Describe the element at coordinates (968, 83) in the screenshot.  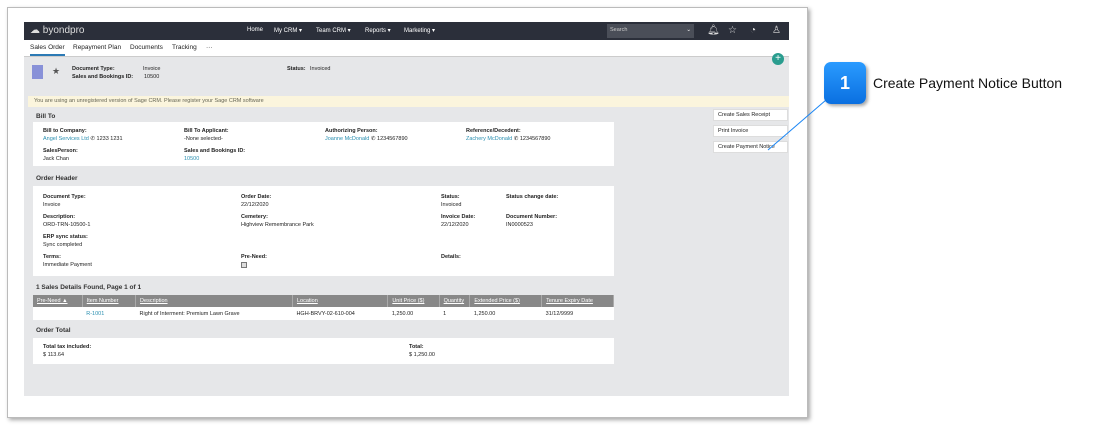
I see `callout-text: Create Payment Notice Button` at that location.